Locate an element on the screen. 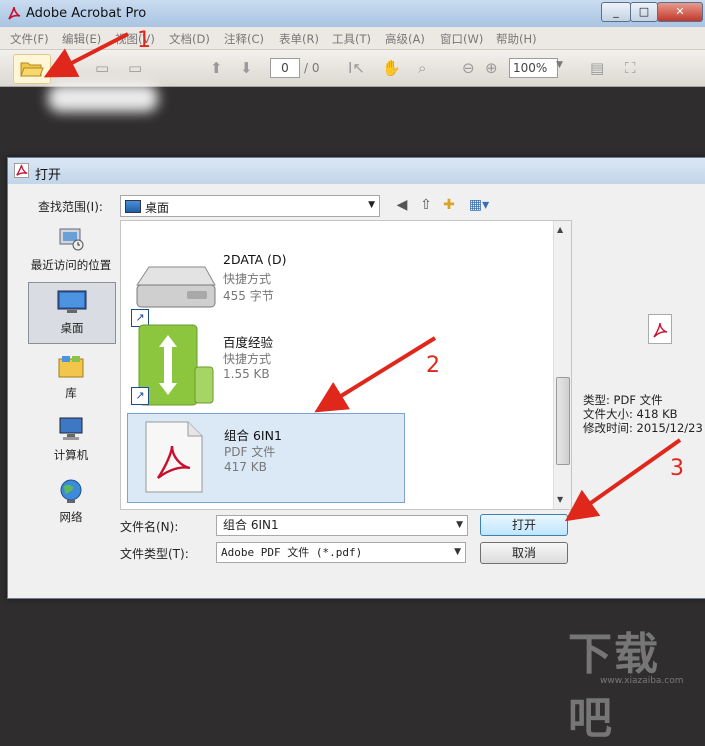 The height and width of the screenshot is (746, 705). annotation-step-1: 1 is located at coordinates (144, 40).